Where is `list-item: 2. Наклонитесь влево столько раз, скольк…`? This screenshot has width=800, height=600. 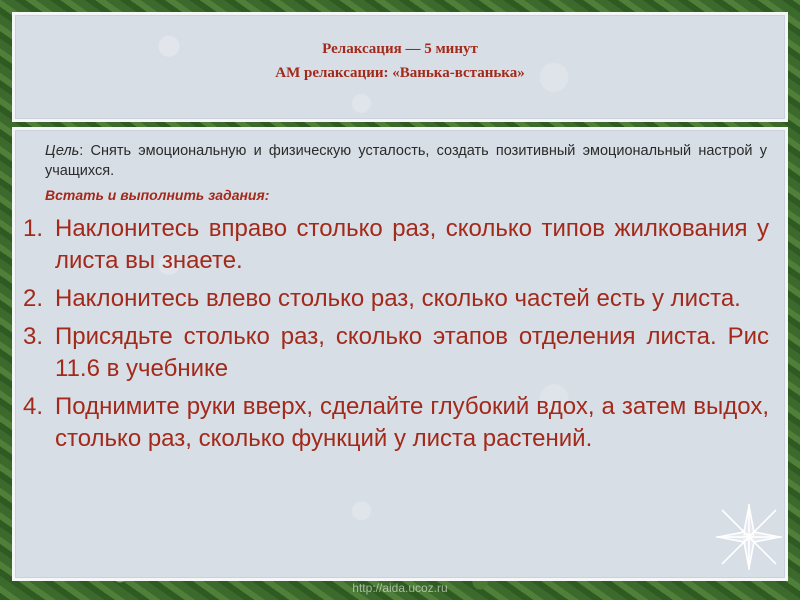 list-item: 2. Наклонитесь влево столько раз, скольк… is located at coordinates (396, 299).